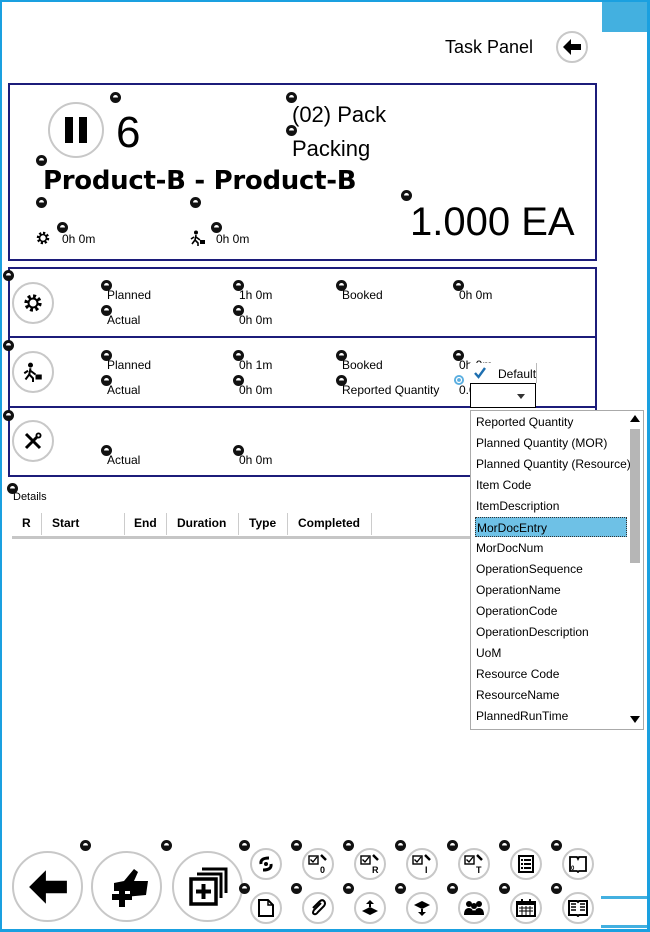  Describe the element at coordinates (551, 611) in the screenshot. I see `dropdown-option: OperationCode` at that location.